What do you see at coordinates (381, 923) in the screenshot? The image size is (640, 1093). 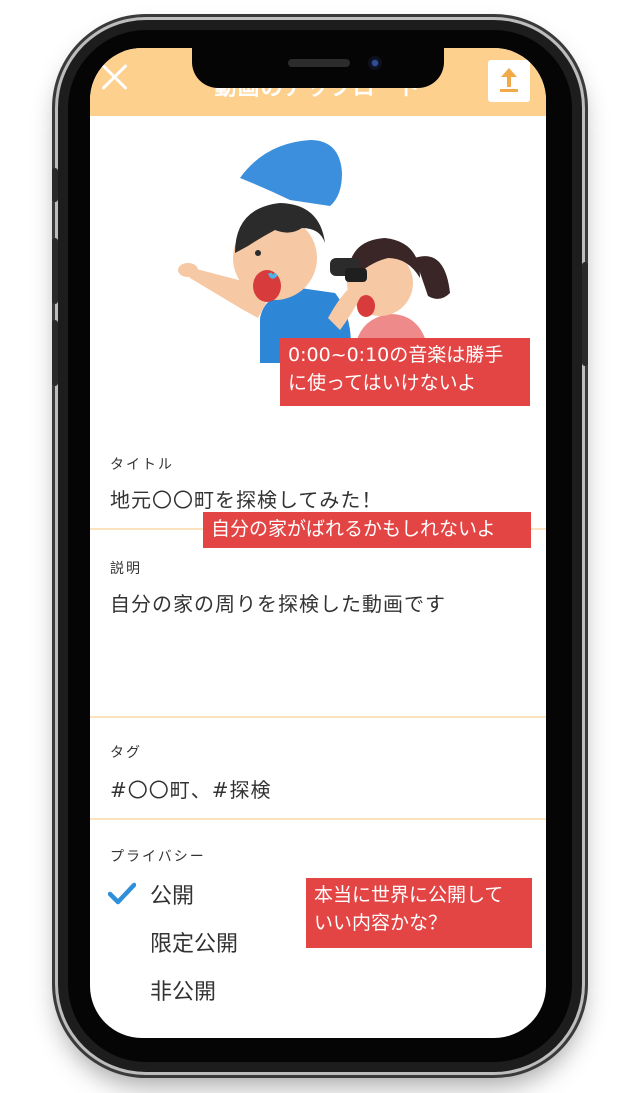 I see `annotation-public-line2: いい内容かな？` at bounding box center [381, 923].